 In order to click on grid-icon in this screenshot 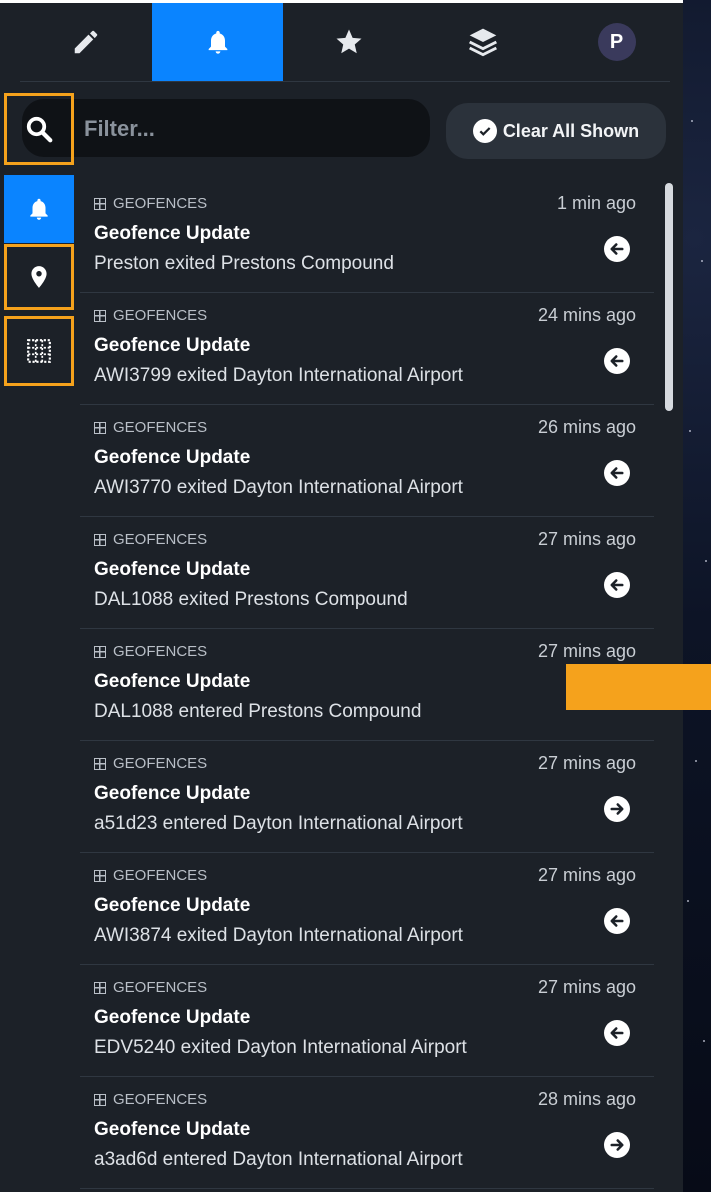, I will do `click(39, 351)`.